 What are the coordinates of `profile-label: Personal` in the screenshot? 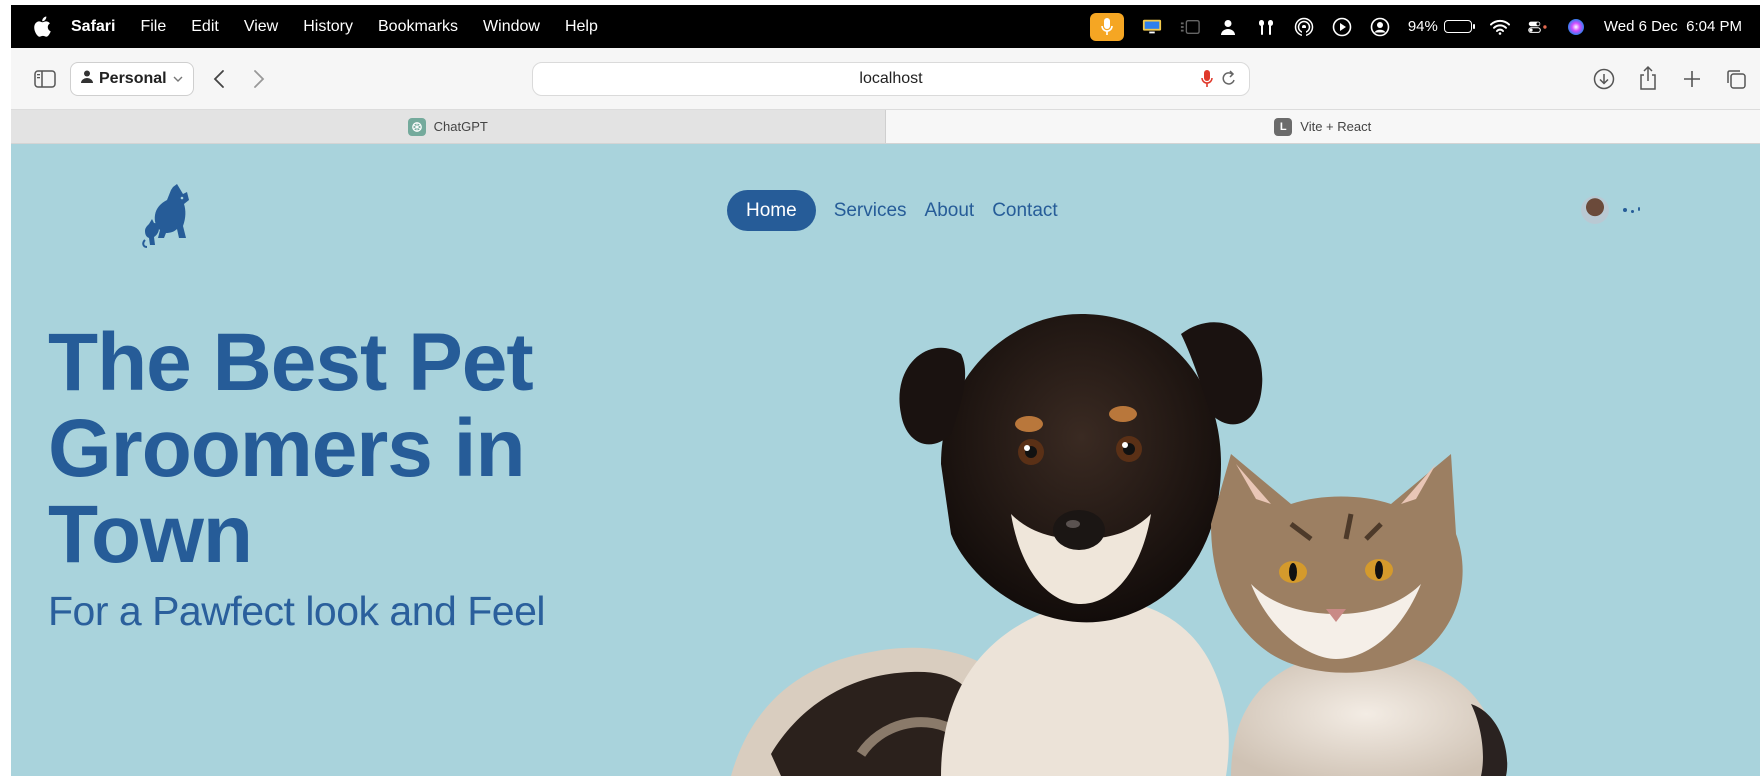 It's located at (133, 78).